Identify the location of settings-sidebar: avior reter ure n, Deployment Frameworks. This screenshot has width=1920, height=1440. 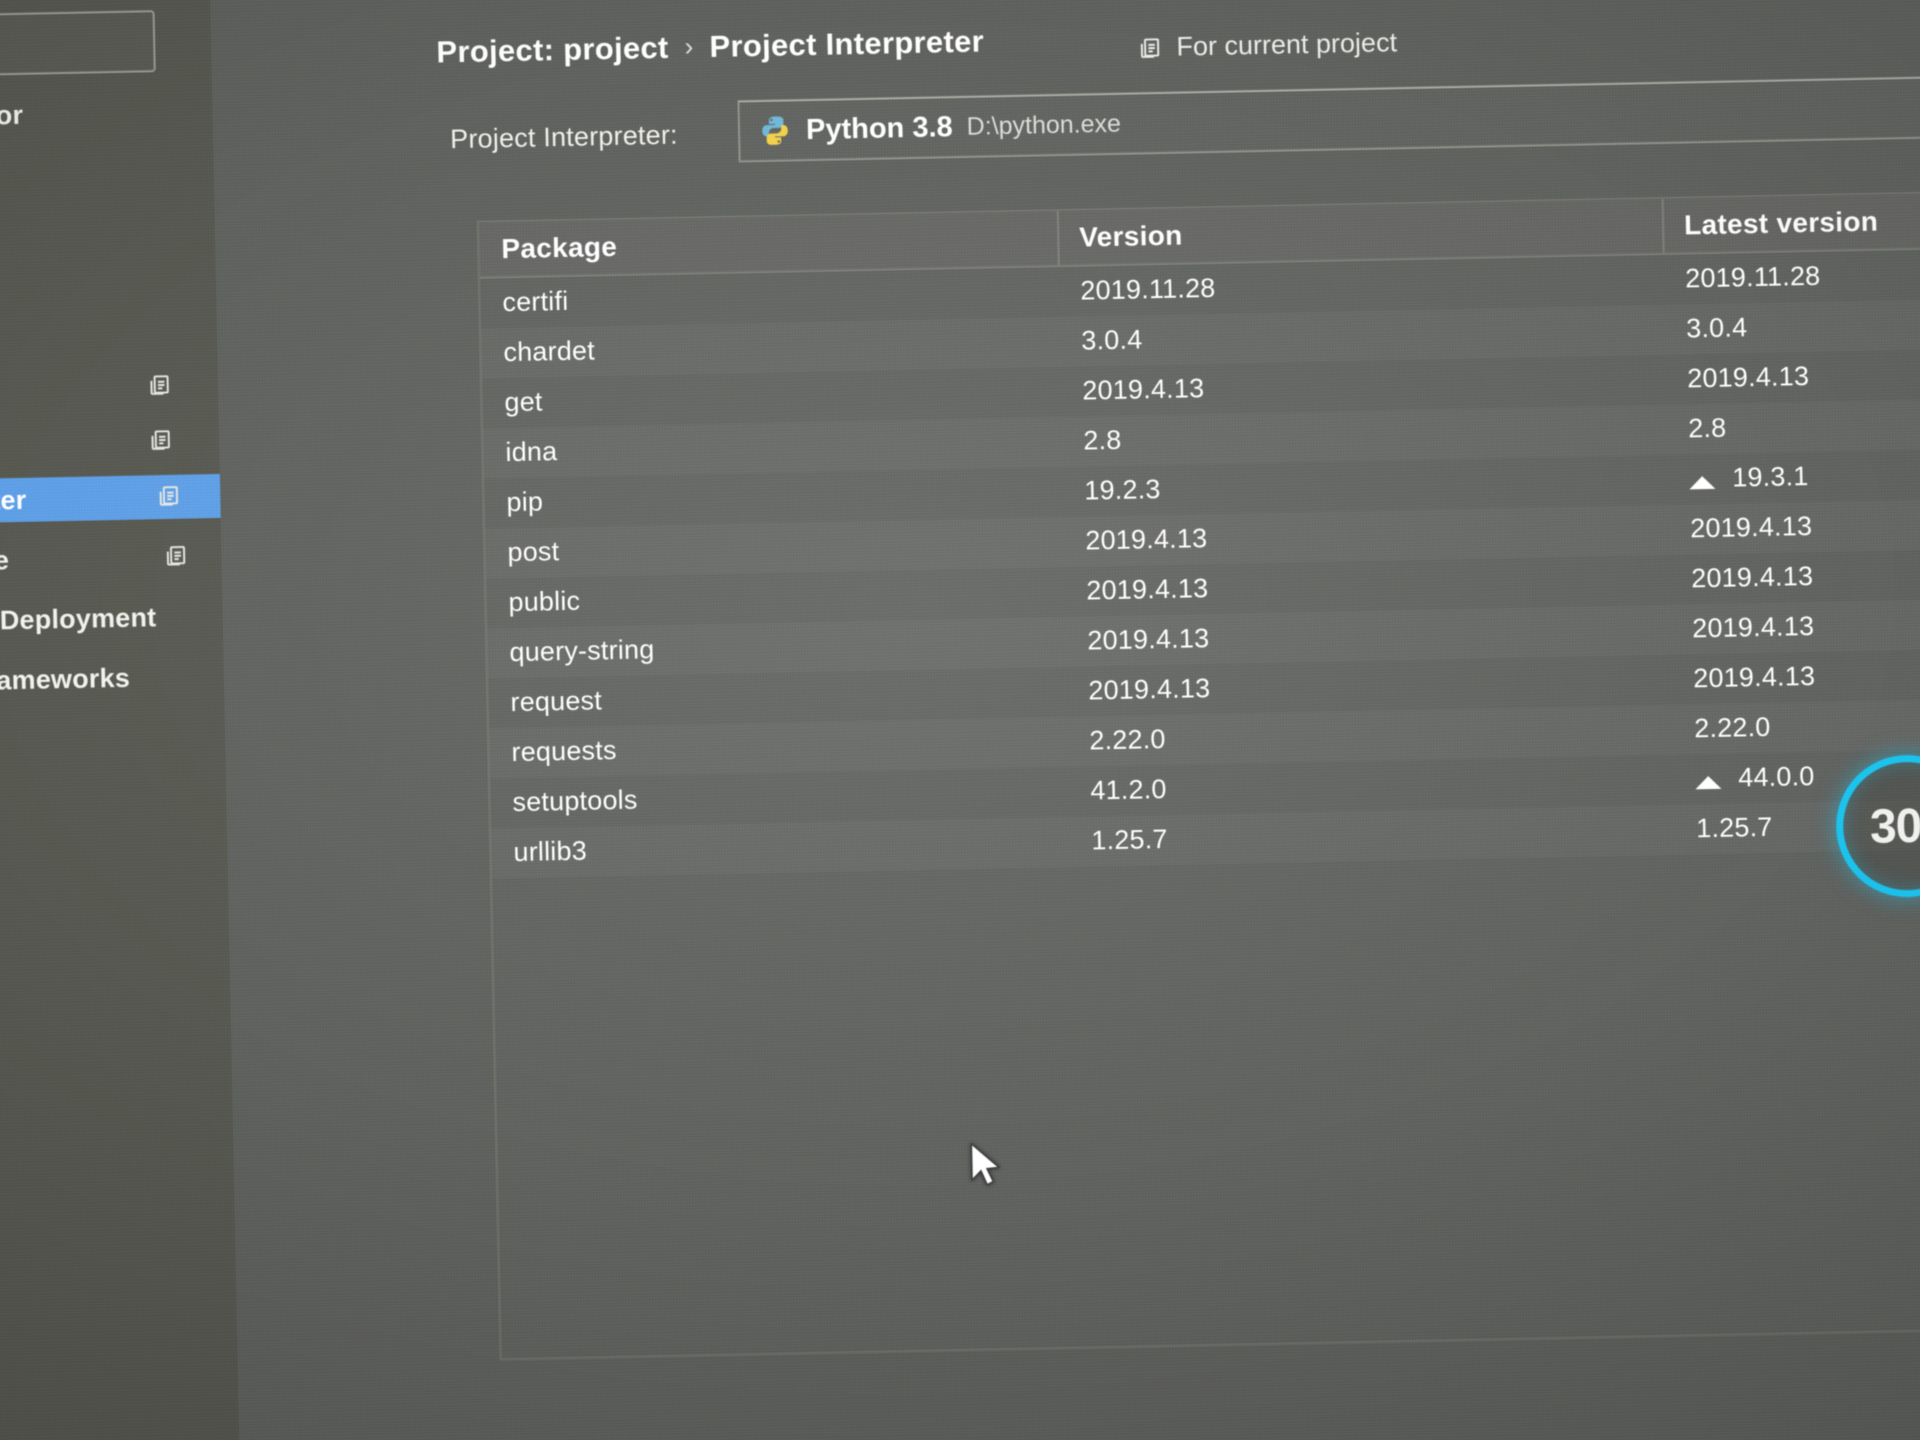
(120, 720).